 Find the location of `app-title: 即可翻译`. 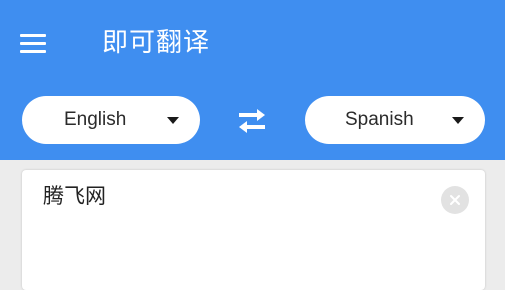

app-title: 即可翻译 is located at coordinates (156, 43).